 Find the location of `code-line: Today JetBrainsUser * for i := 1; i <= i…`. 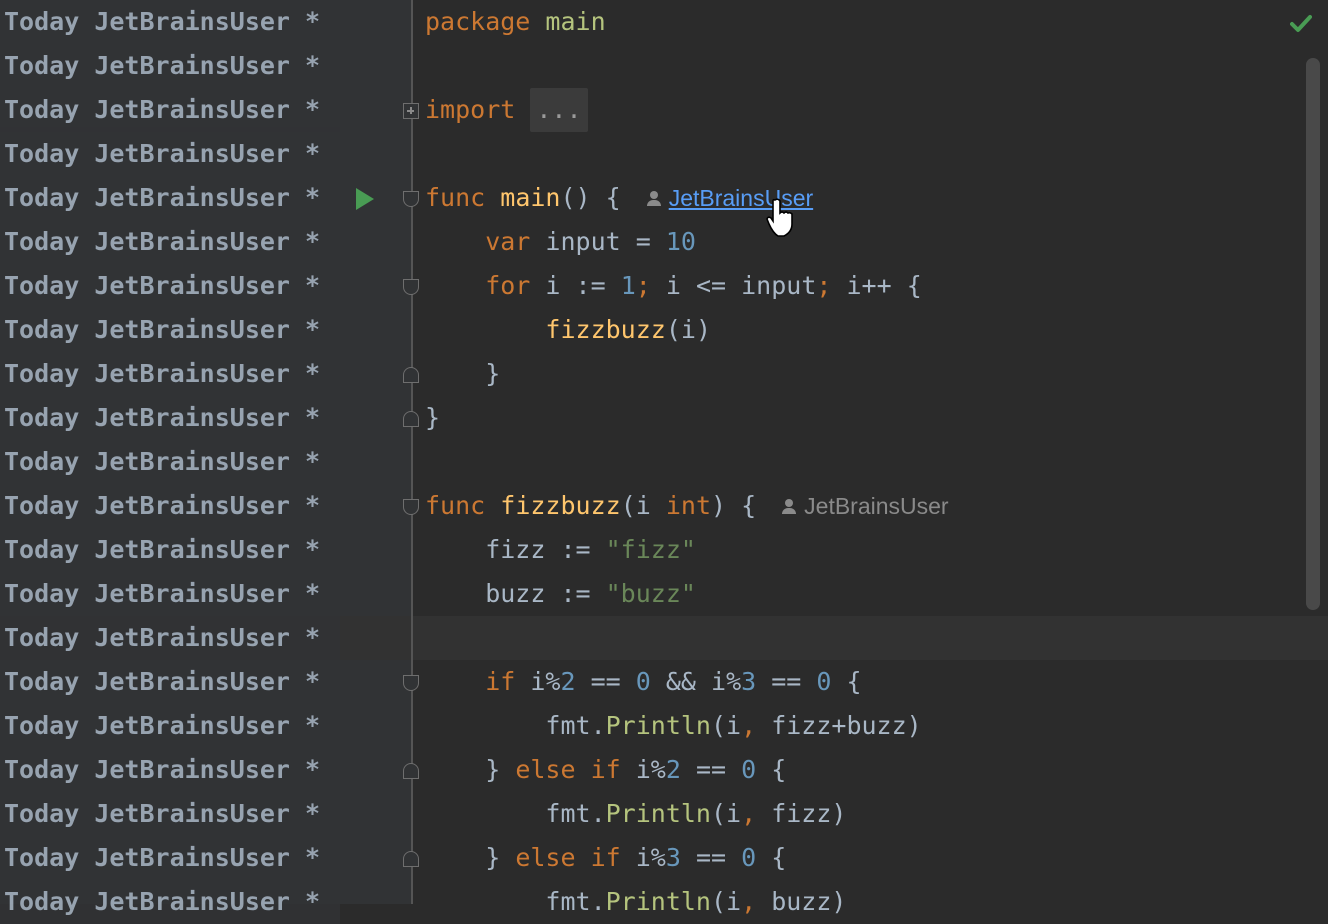

code-line: Today JetBrainsUser * for i := 1; i <= i… is located at coordinates (664, 286).